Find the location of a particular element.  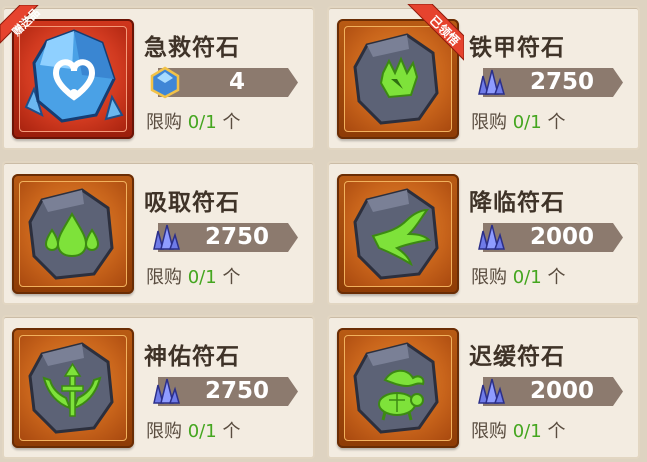

blue-gem-icon is located at coordinates (165, 82).